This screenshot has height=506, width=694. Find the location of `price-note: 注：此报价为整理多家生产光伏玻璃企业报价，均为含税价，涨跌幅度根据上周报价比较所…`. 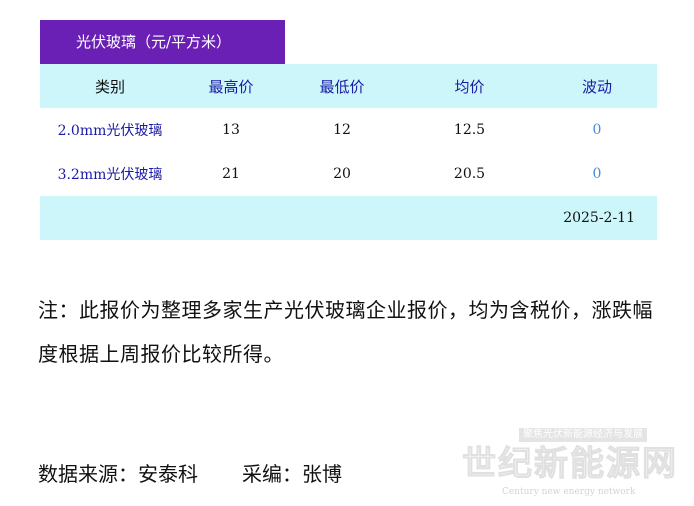

price-note: 注：此报价为整理多家生产光伏玻璃企业报价，均为含税价，涨跌幅度根据上周报价比较所… is located at coordinates (345, 332).